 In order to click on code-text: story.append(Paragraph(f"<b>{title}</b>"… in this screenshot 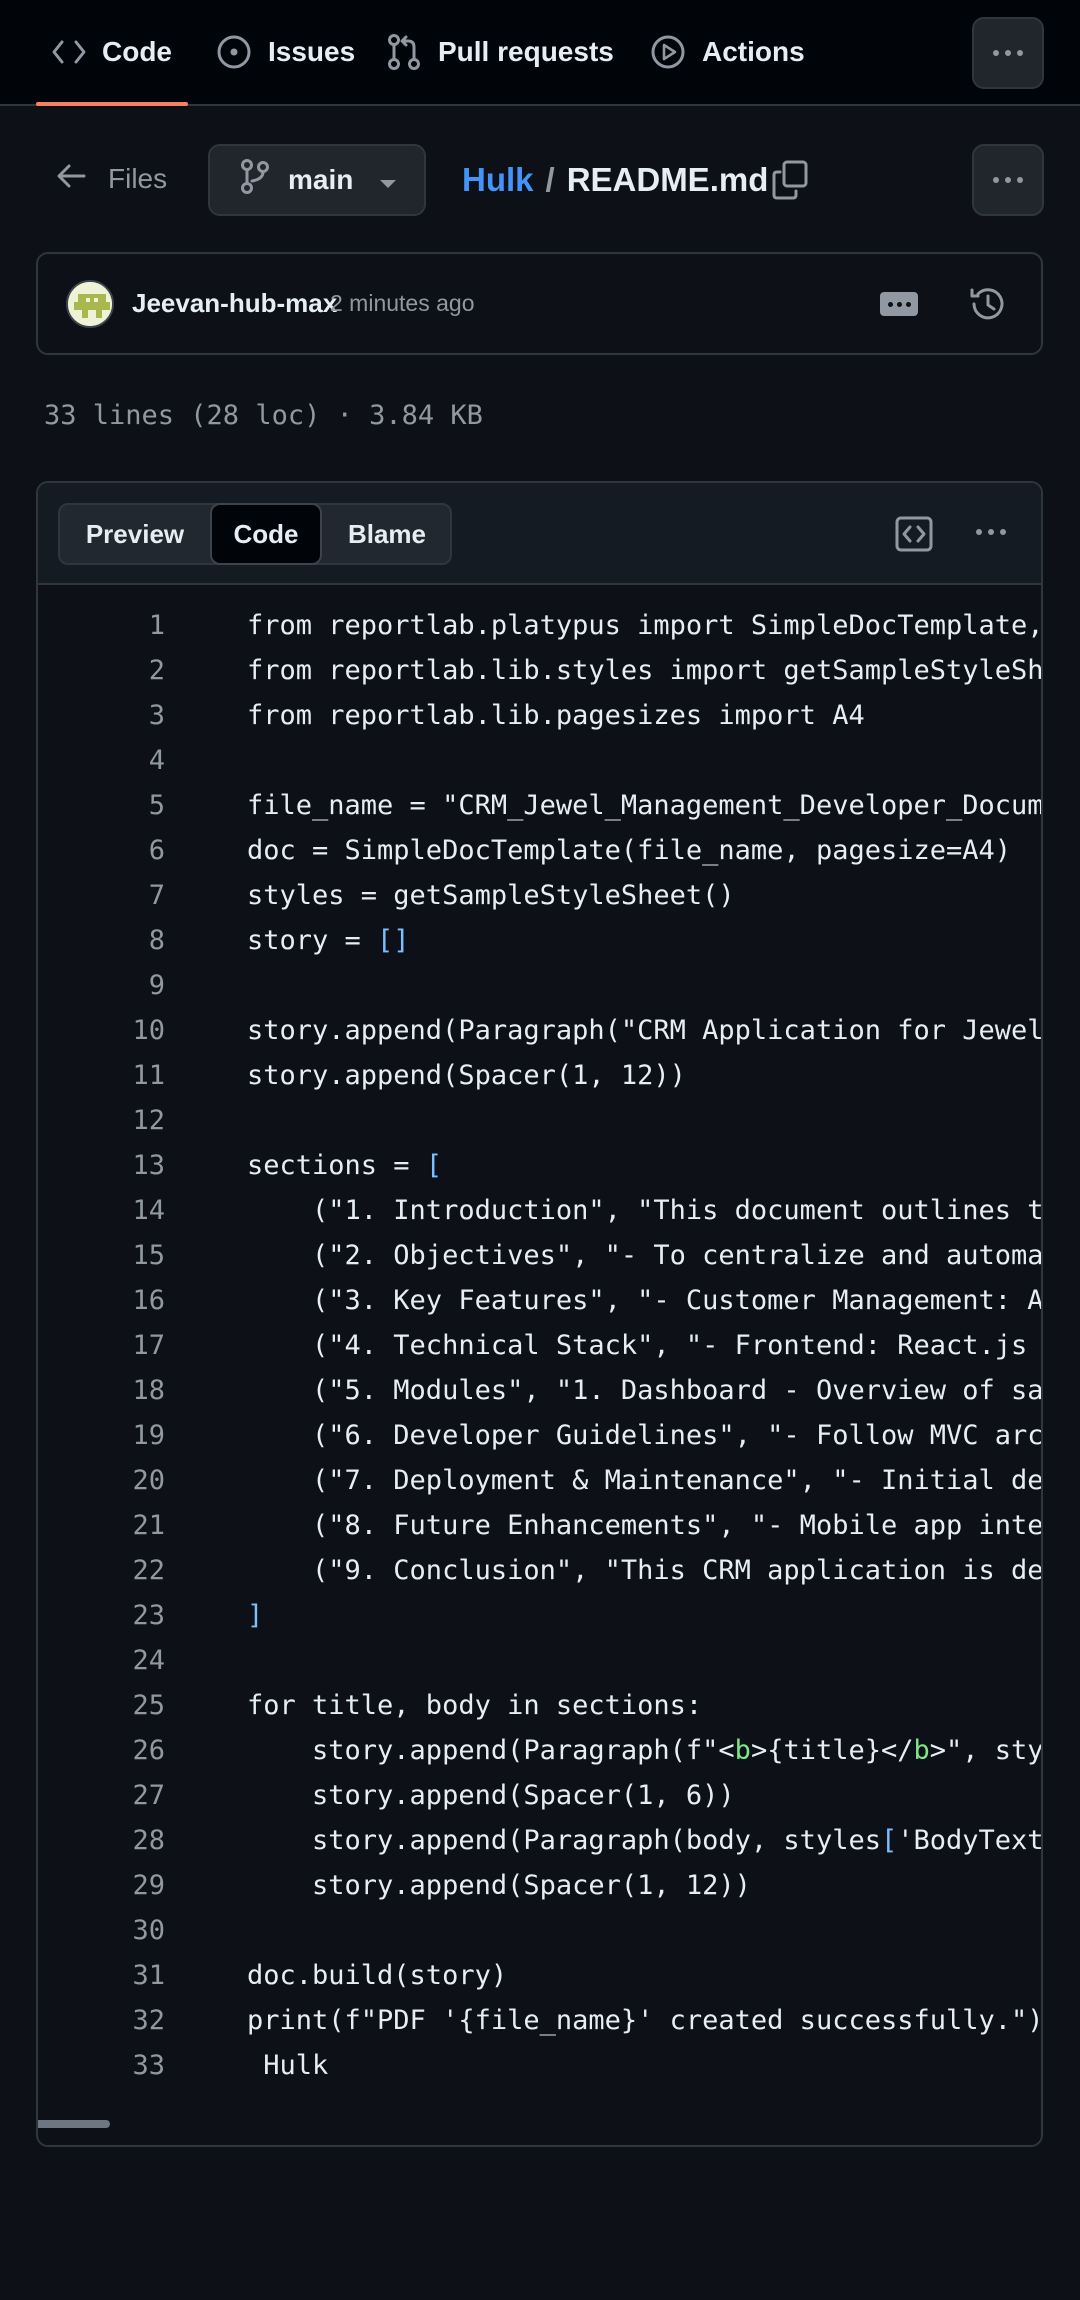, I will do `click(645, 1750)`.